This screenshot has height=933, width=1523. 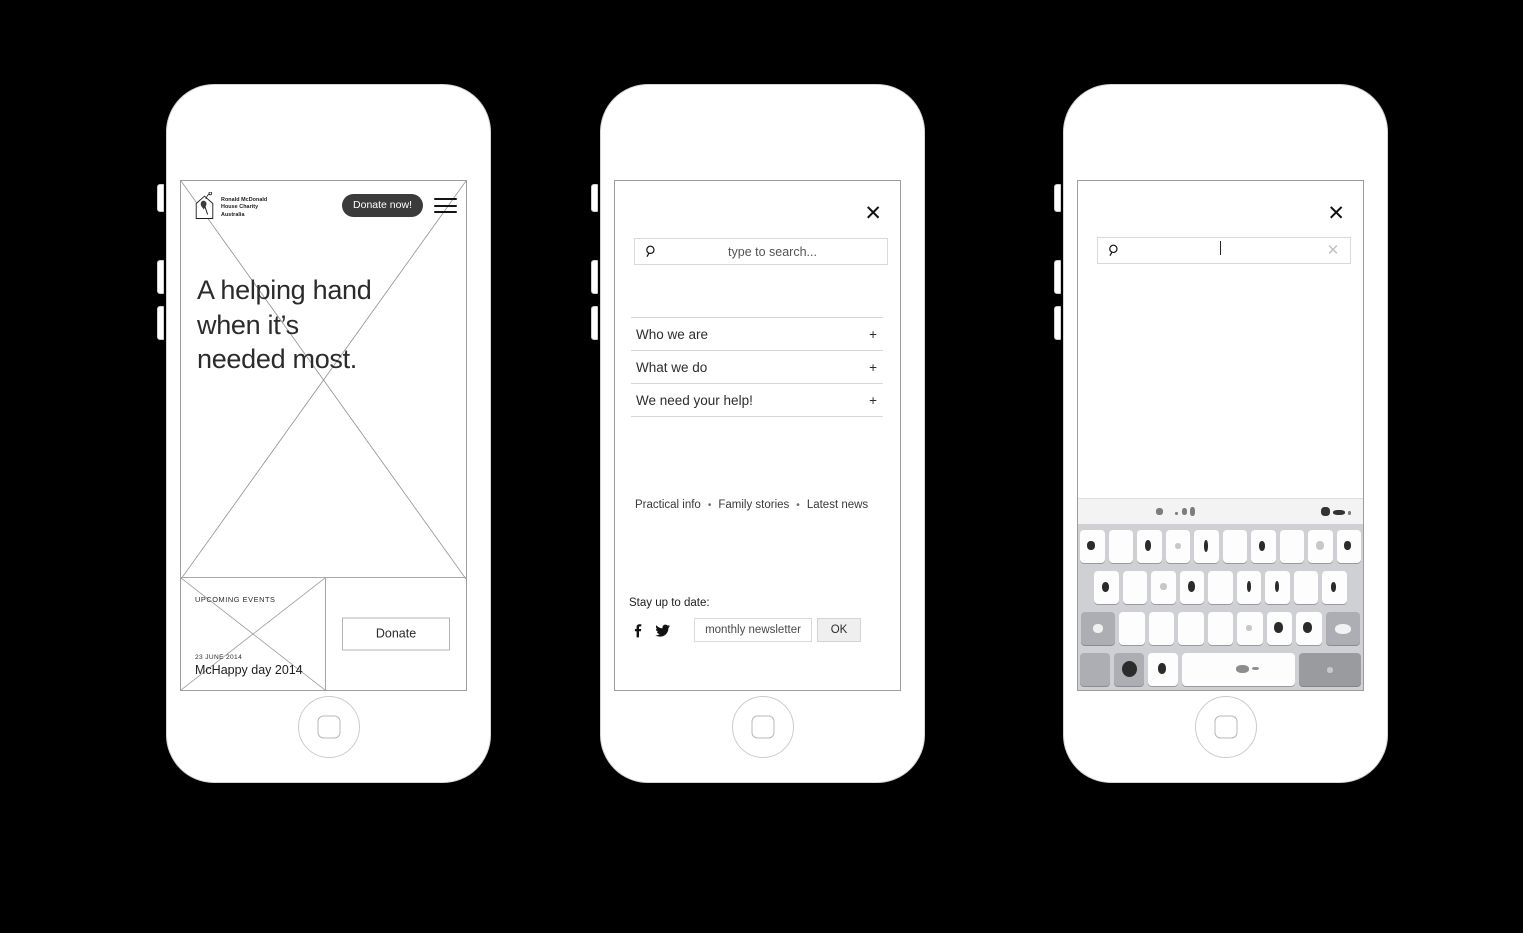 I want to click on search-bar, so click(x=761, y=251).